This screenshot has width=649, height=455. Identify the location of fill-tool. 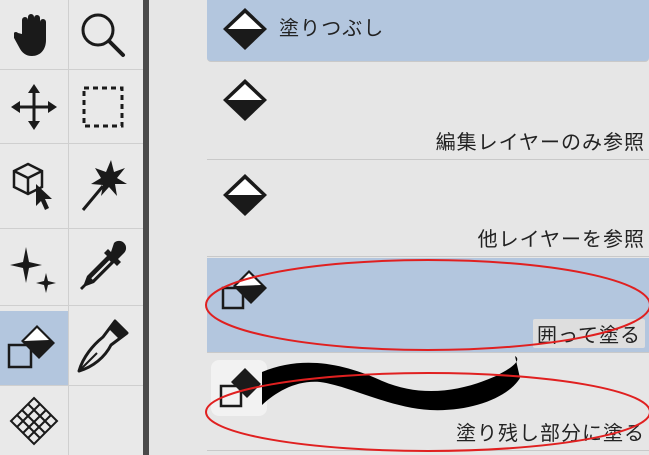
(34, 348).